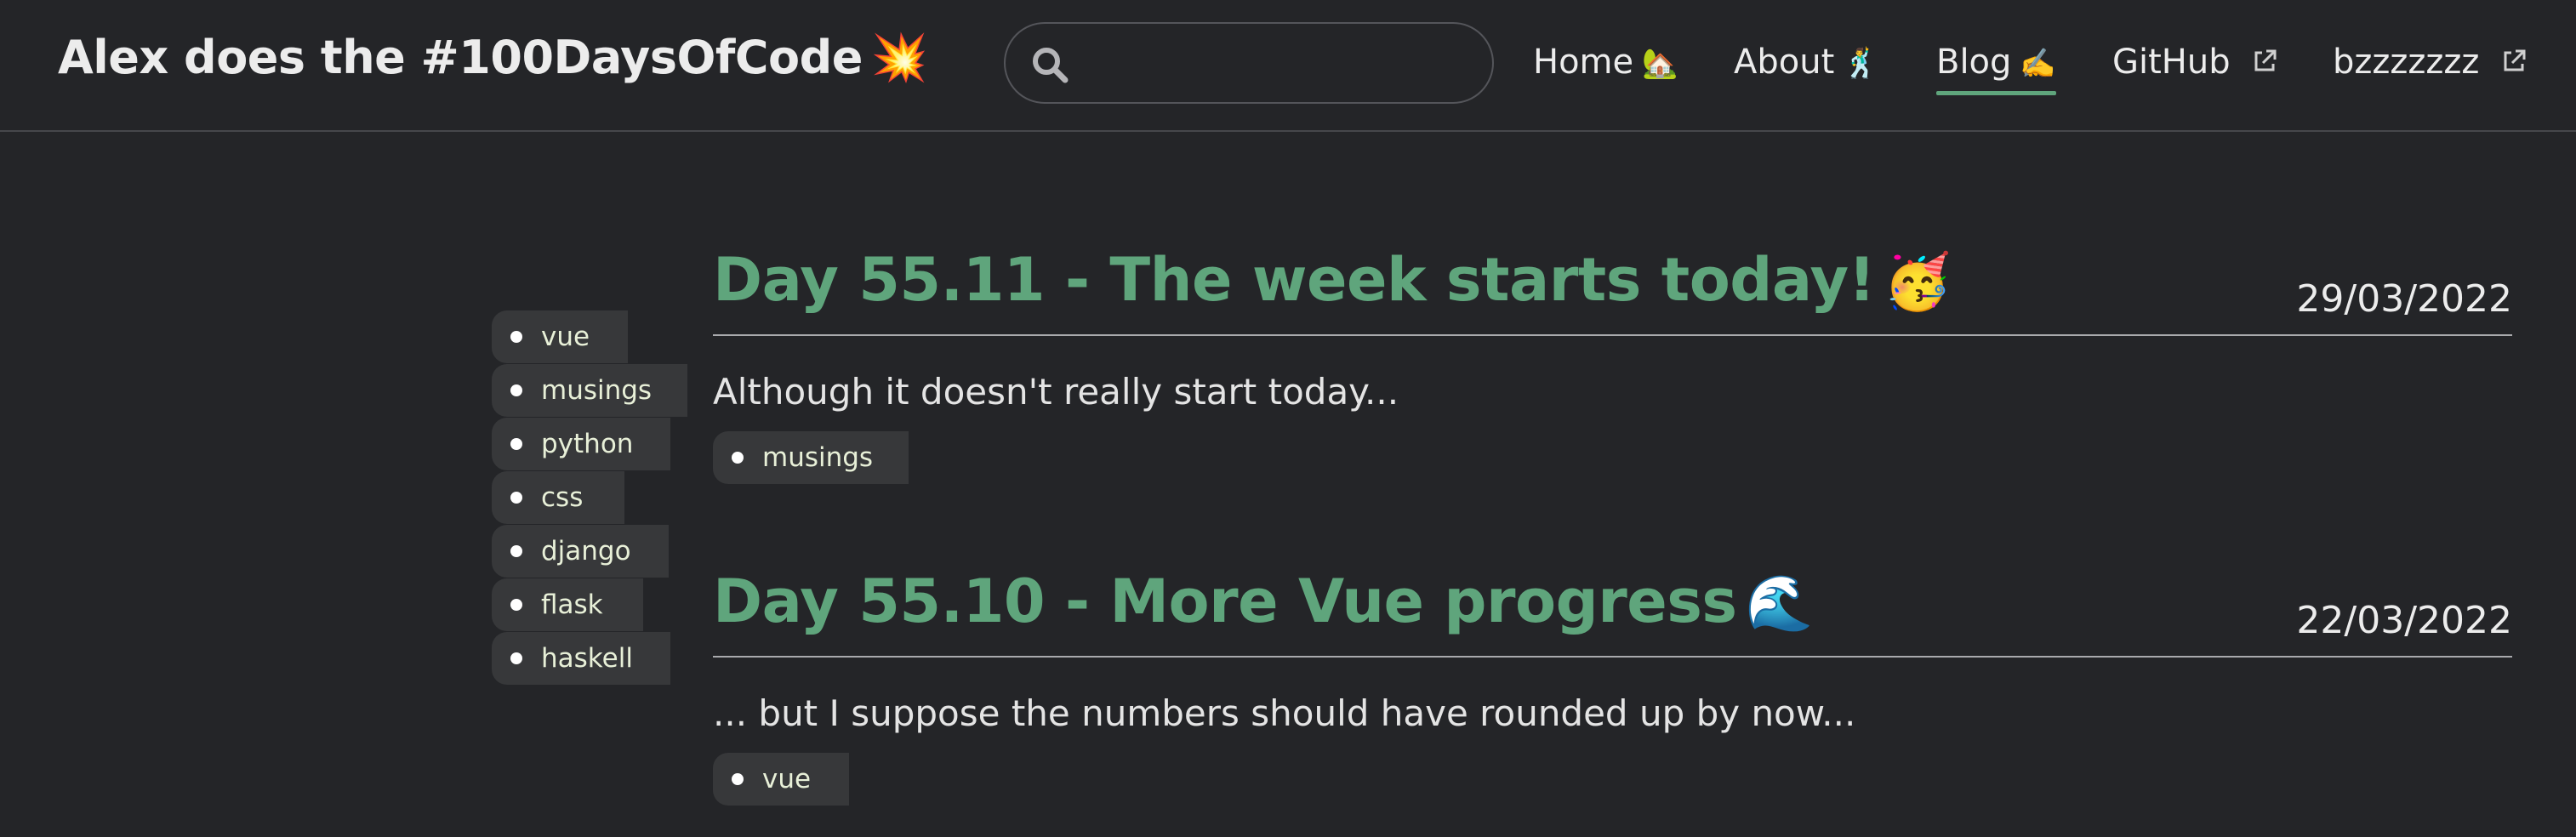  I want to click on post-tag-vue: vue, so click(781, 779).